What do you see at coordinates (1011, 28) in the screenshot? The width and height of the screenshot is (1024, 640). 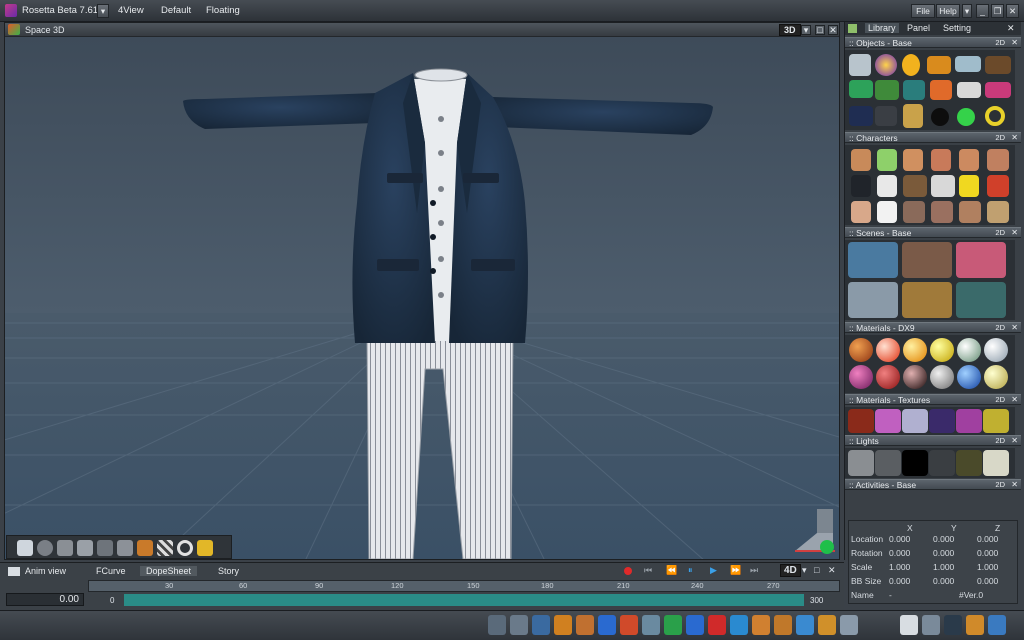 I see `panel-close-icon: ✕` at bounding box center [1011, 28].